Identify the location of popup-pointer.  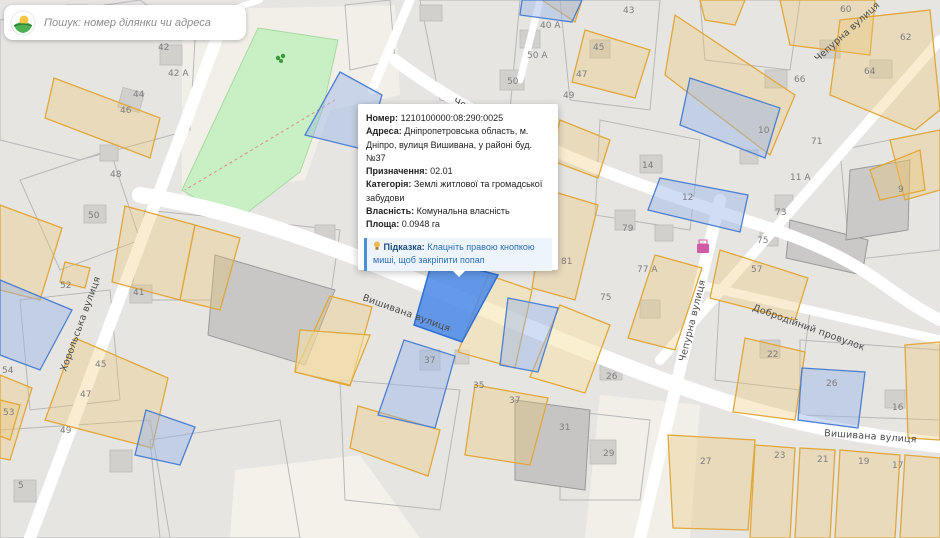
(459, 273).